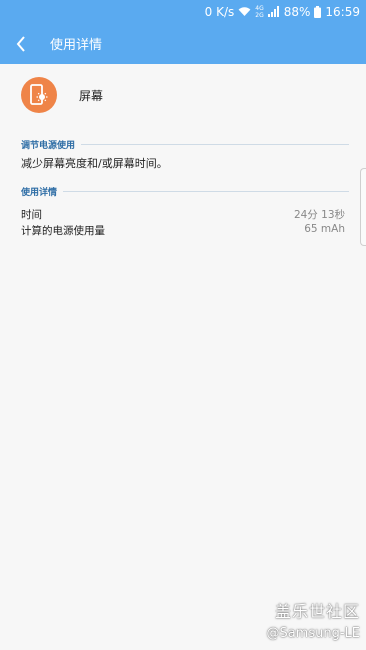 This screenshot has height=650, width=366. Describe the element at coordinates (183, 43) in the screenshot. I see `app-bar: 使用详情` at that location.